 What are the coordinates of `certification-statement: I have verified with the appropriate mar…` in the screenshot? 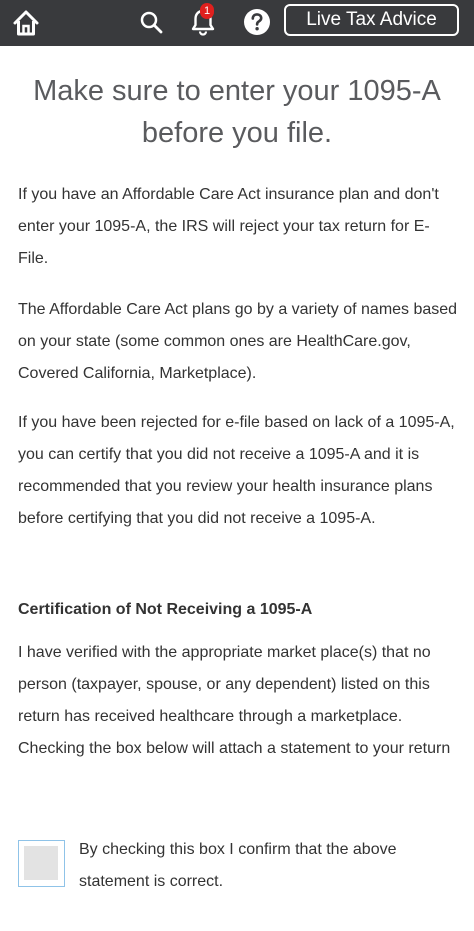 It's located at (234, 700).